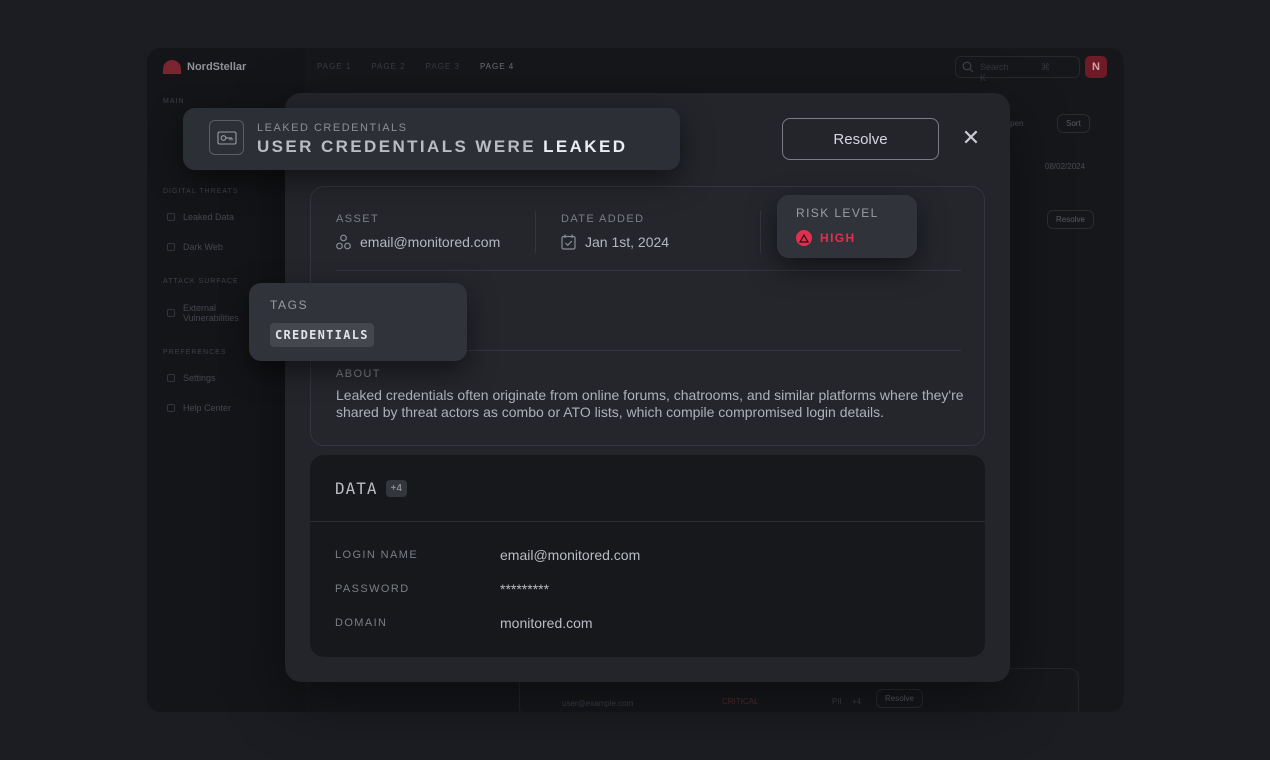  I want to click on tags-label: TAGS, so click(289, 305).